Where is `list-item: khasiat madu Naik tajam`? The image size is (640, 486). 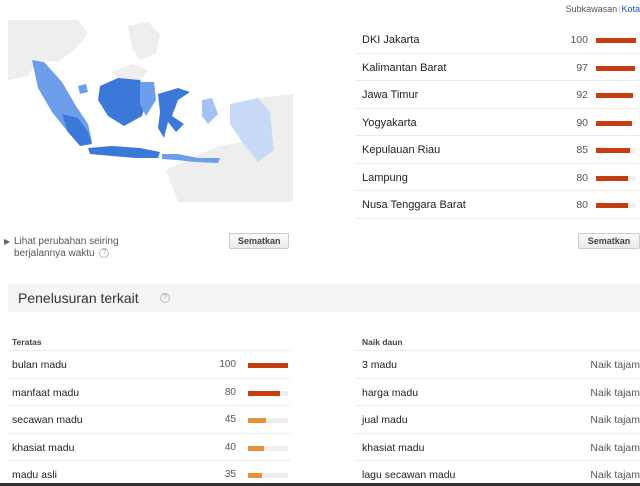 list-item: khasiat madu Naik tajam is located at coordinates (498, 446).